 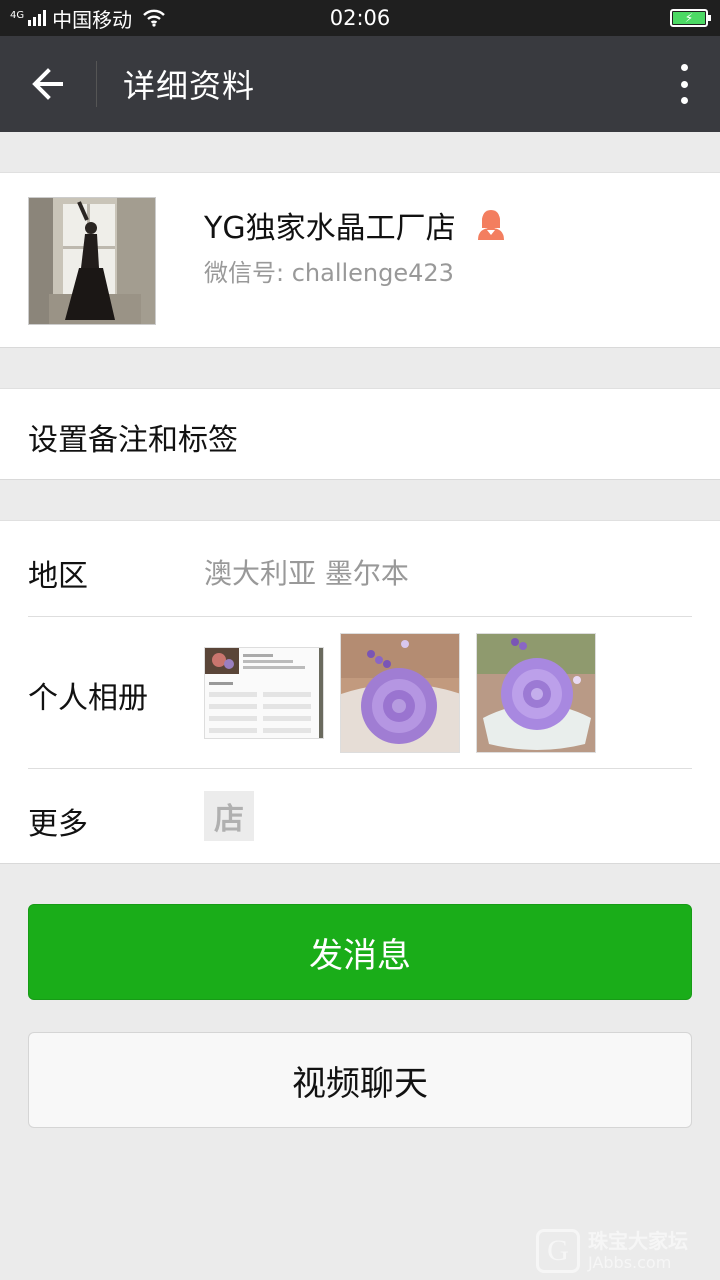 I want to click on site-watermark: G 珠宝大家坛 JAbbs.com, so click(x=625, y=1251).